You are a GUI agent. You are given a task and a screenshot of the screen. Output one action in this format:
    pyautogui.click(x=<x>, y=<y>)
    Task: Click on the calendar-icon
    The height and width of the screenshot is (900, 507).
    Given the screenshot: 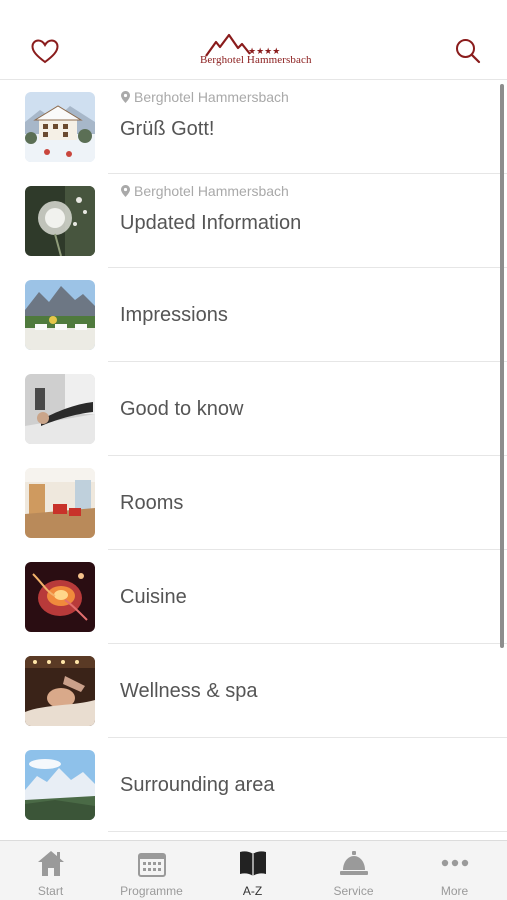 What is the action you would take?
    pyautogui.click(x=152, y=865)
    